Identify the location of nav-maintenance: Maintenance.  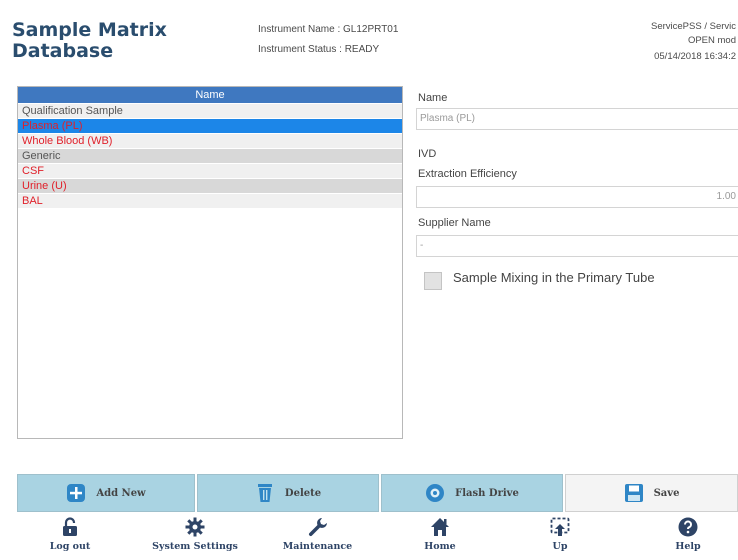
(317, 538).